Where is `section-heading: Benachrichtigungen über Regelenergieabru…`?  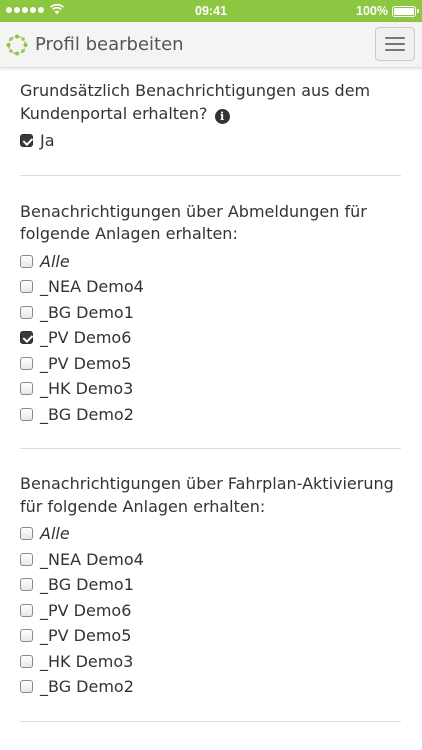 section-heading: Benachrichtigungen über Regelenergieabru… is located at coordinates (211, 748).